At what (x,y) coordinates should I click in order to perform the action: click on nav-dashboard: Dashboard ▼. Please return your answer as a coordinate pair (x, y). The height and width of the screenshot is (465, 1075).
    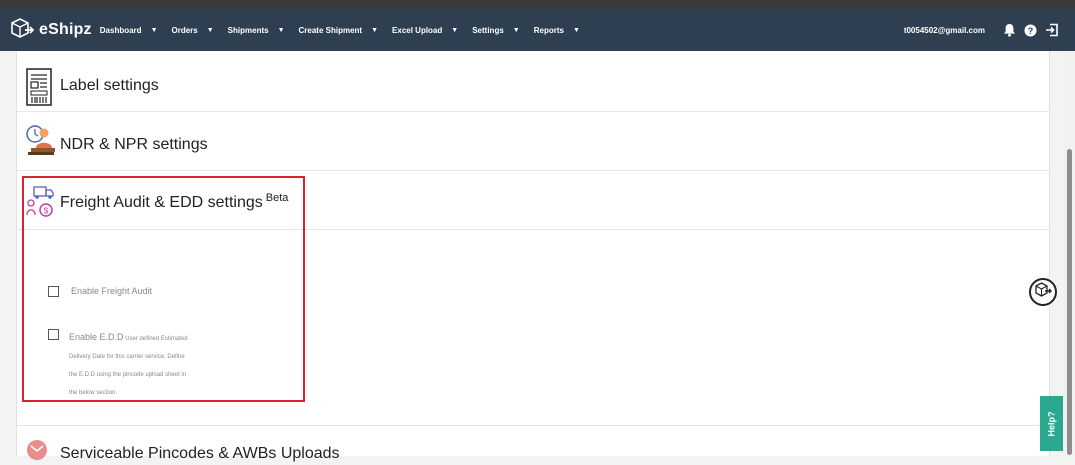
    Looking at the image, I should click on (129, 30).